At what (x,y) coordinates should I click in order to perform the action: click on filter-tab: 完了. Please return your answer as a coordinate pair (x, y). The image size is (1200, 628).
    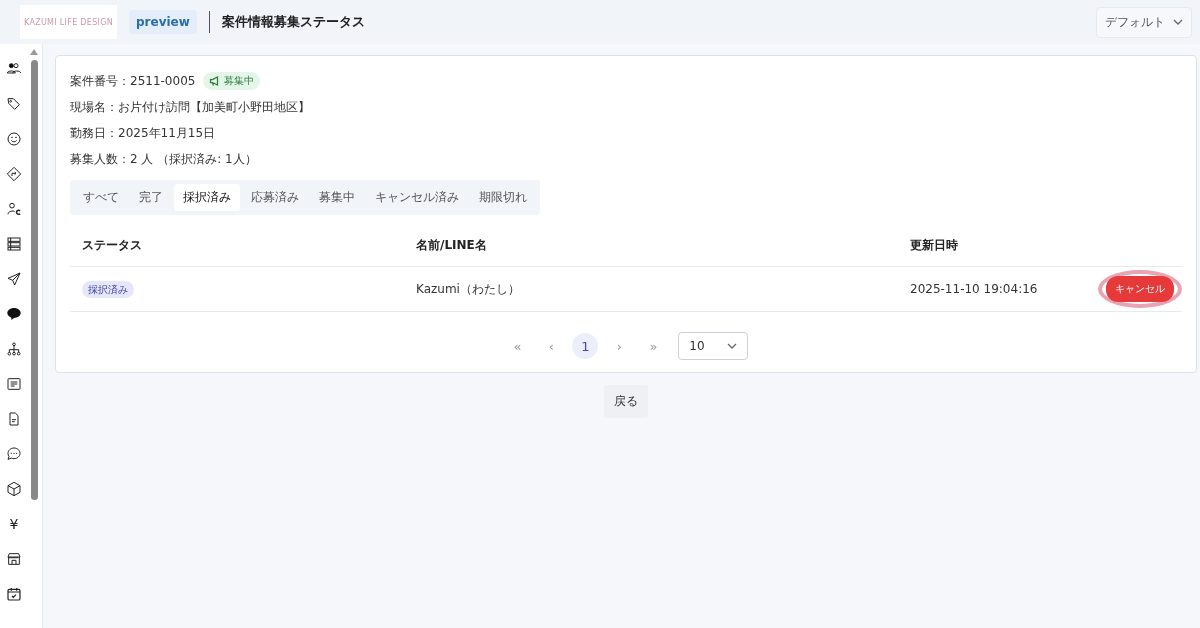
    Looking at the image, I should click on (151, 197).